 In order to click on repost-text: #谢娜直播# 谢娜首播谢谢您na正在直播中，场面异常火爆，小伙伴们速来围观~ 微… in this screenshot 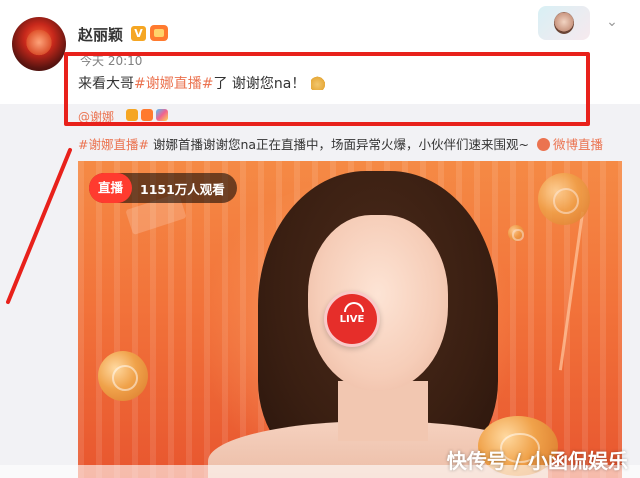, I will do `click(340, 143)`.